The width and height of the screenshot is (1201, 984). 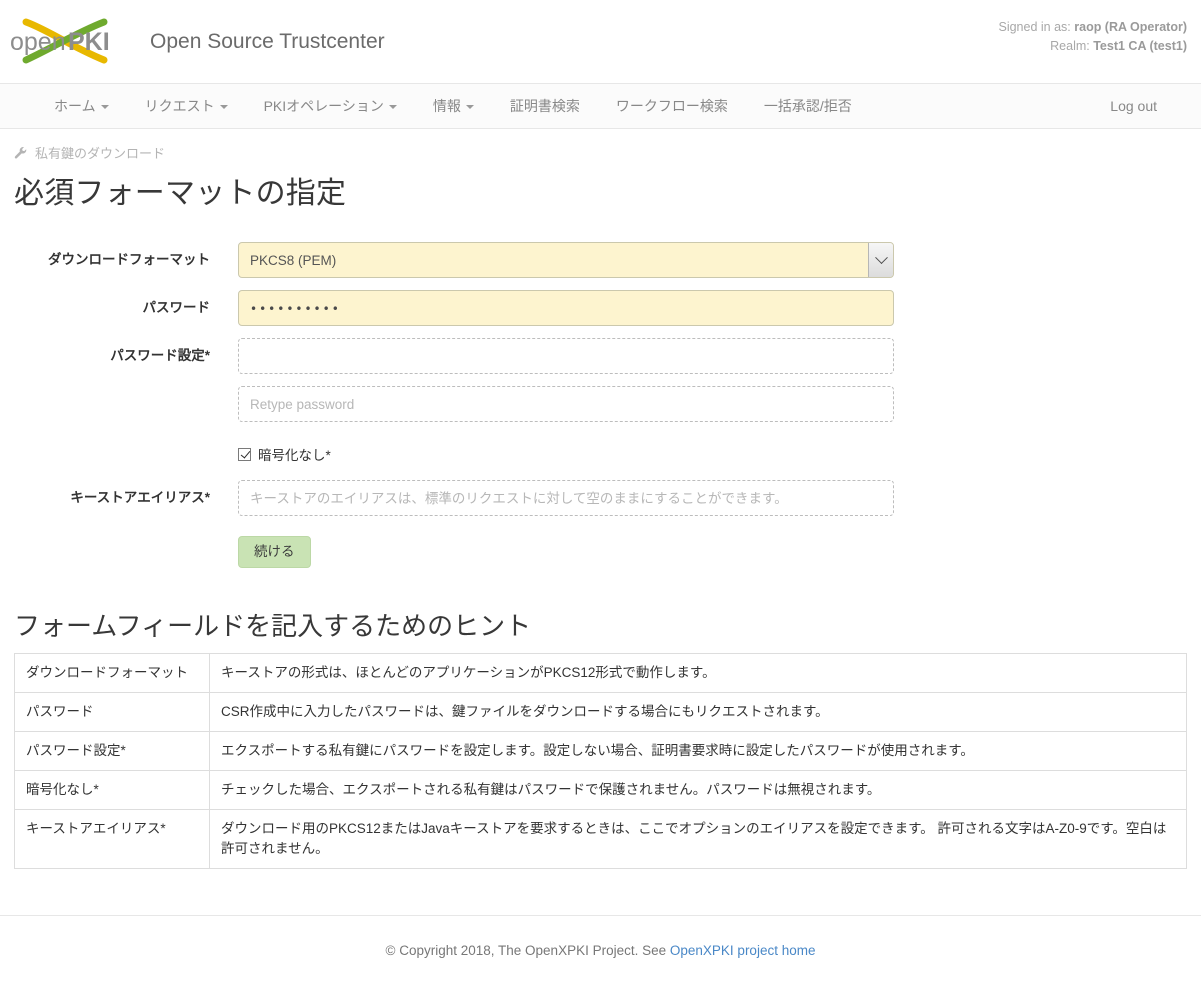 I want to click on nav-item-label: 情報, so click(x=446, y=106).